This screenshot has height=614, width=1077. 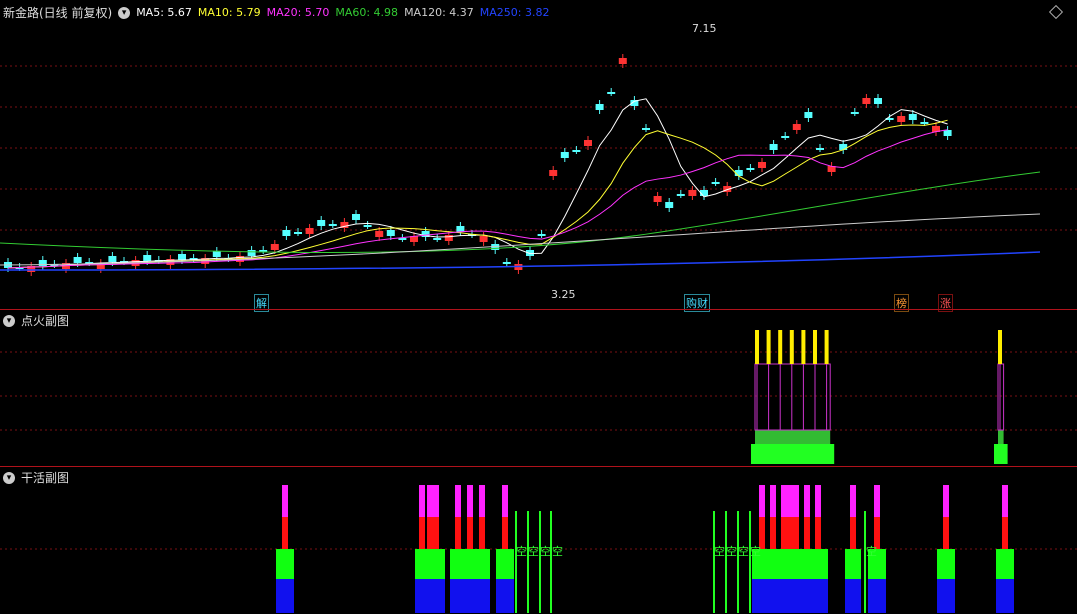 What do you see at coordinates (45, 321) in the screenshot?
I see `sub1-title: 点火副图` at bounding box center [45, 321].